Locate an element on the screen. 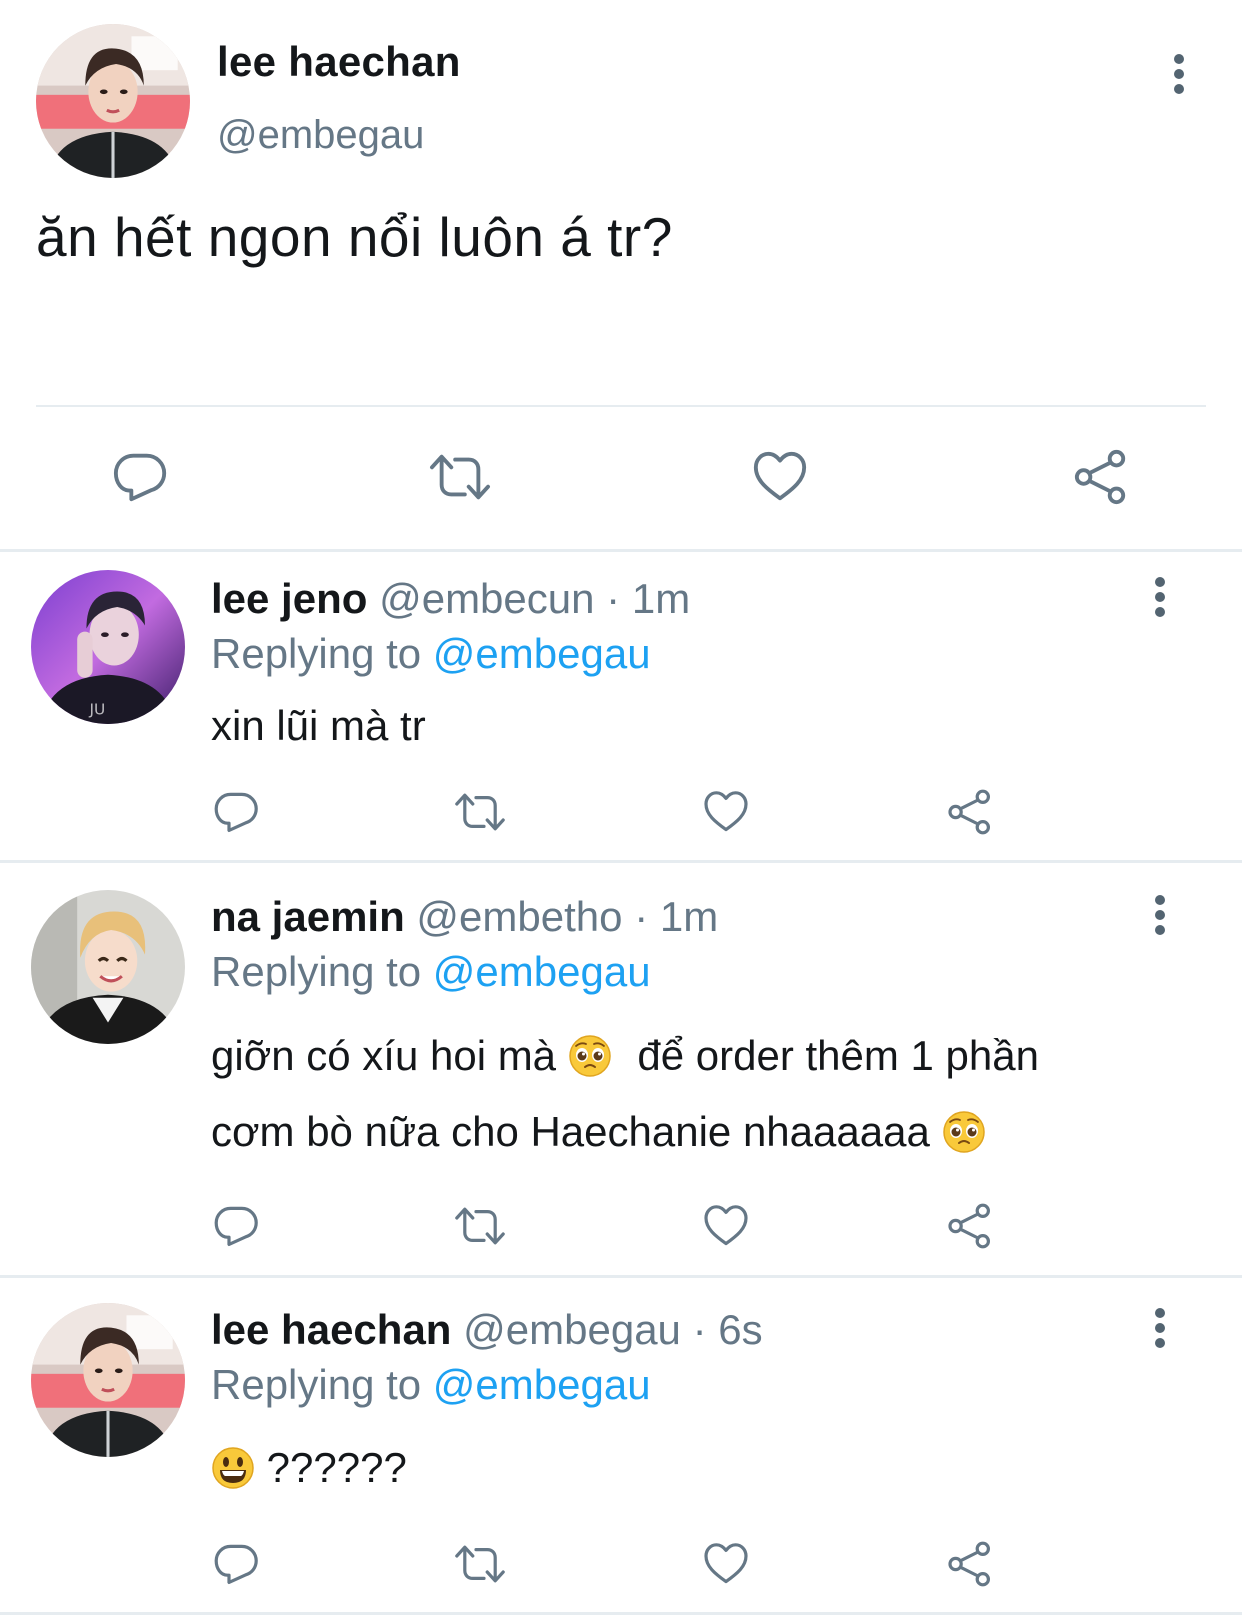 Image resolution: width=1242 pixels, height=1617 pixels. timestamp: 6s is located at coordinates (740, 1329).